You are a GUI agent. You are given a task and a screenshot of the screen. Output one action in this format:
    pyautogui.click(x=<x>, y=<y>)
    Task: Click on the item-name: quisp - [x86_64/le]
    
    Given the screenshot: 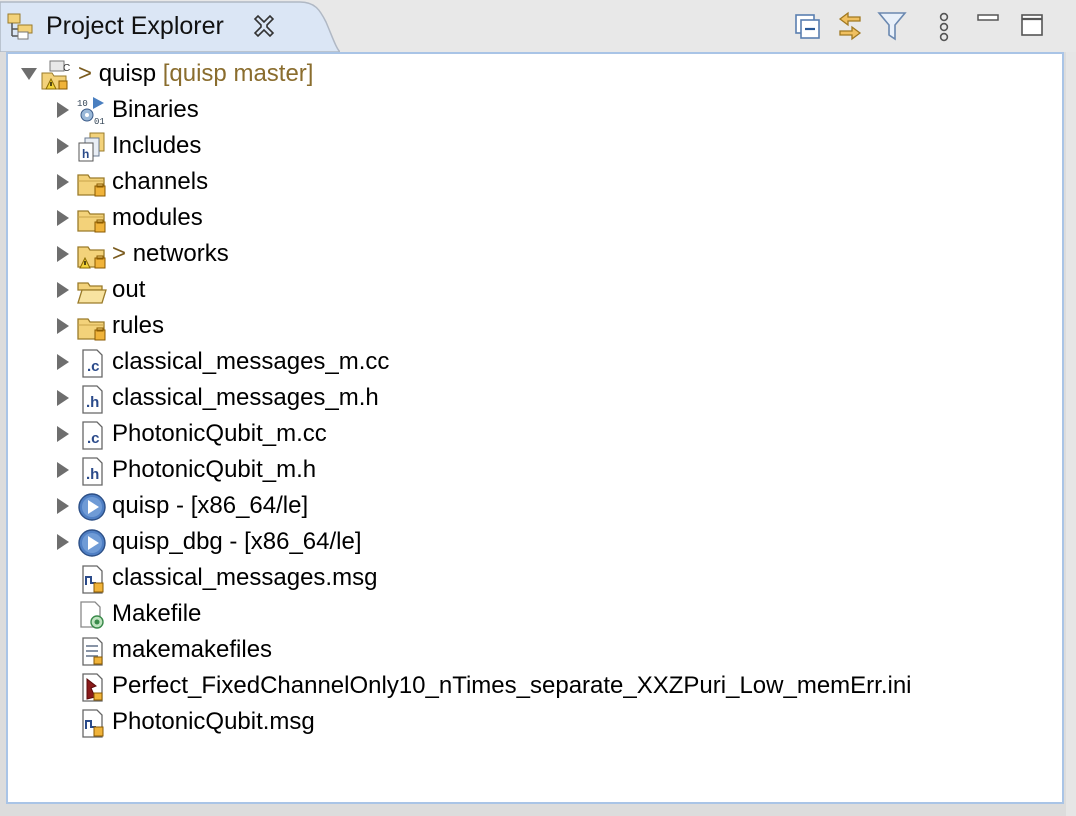 What is the action you would take?
    pyautogui.click(x=210, y=505)
    